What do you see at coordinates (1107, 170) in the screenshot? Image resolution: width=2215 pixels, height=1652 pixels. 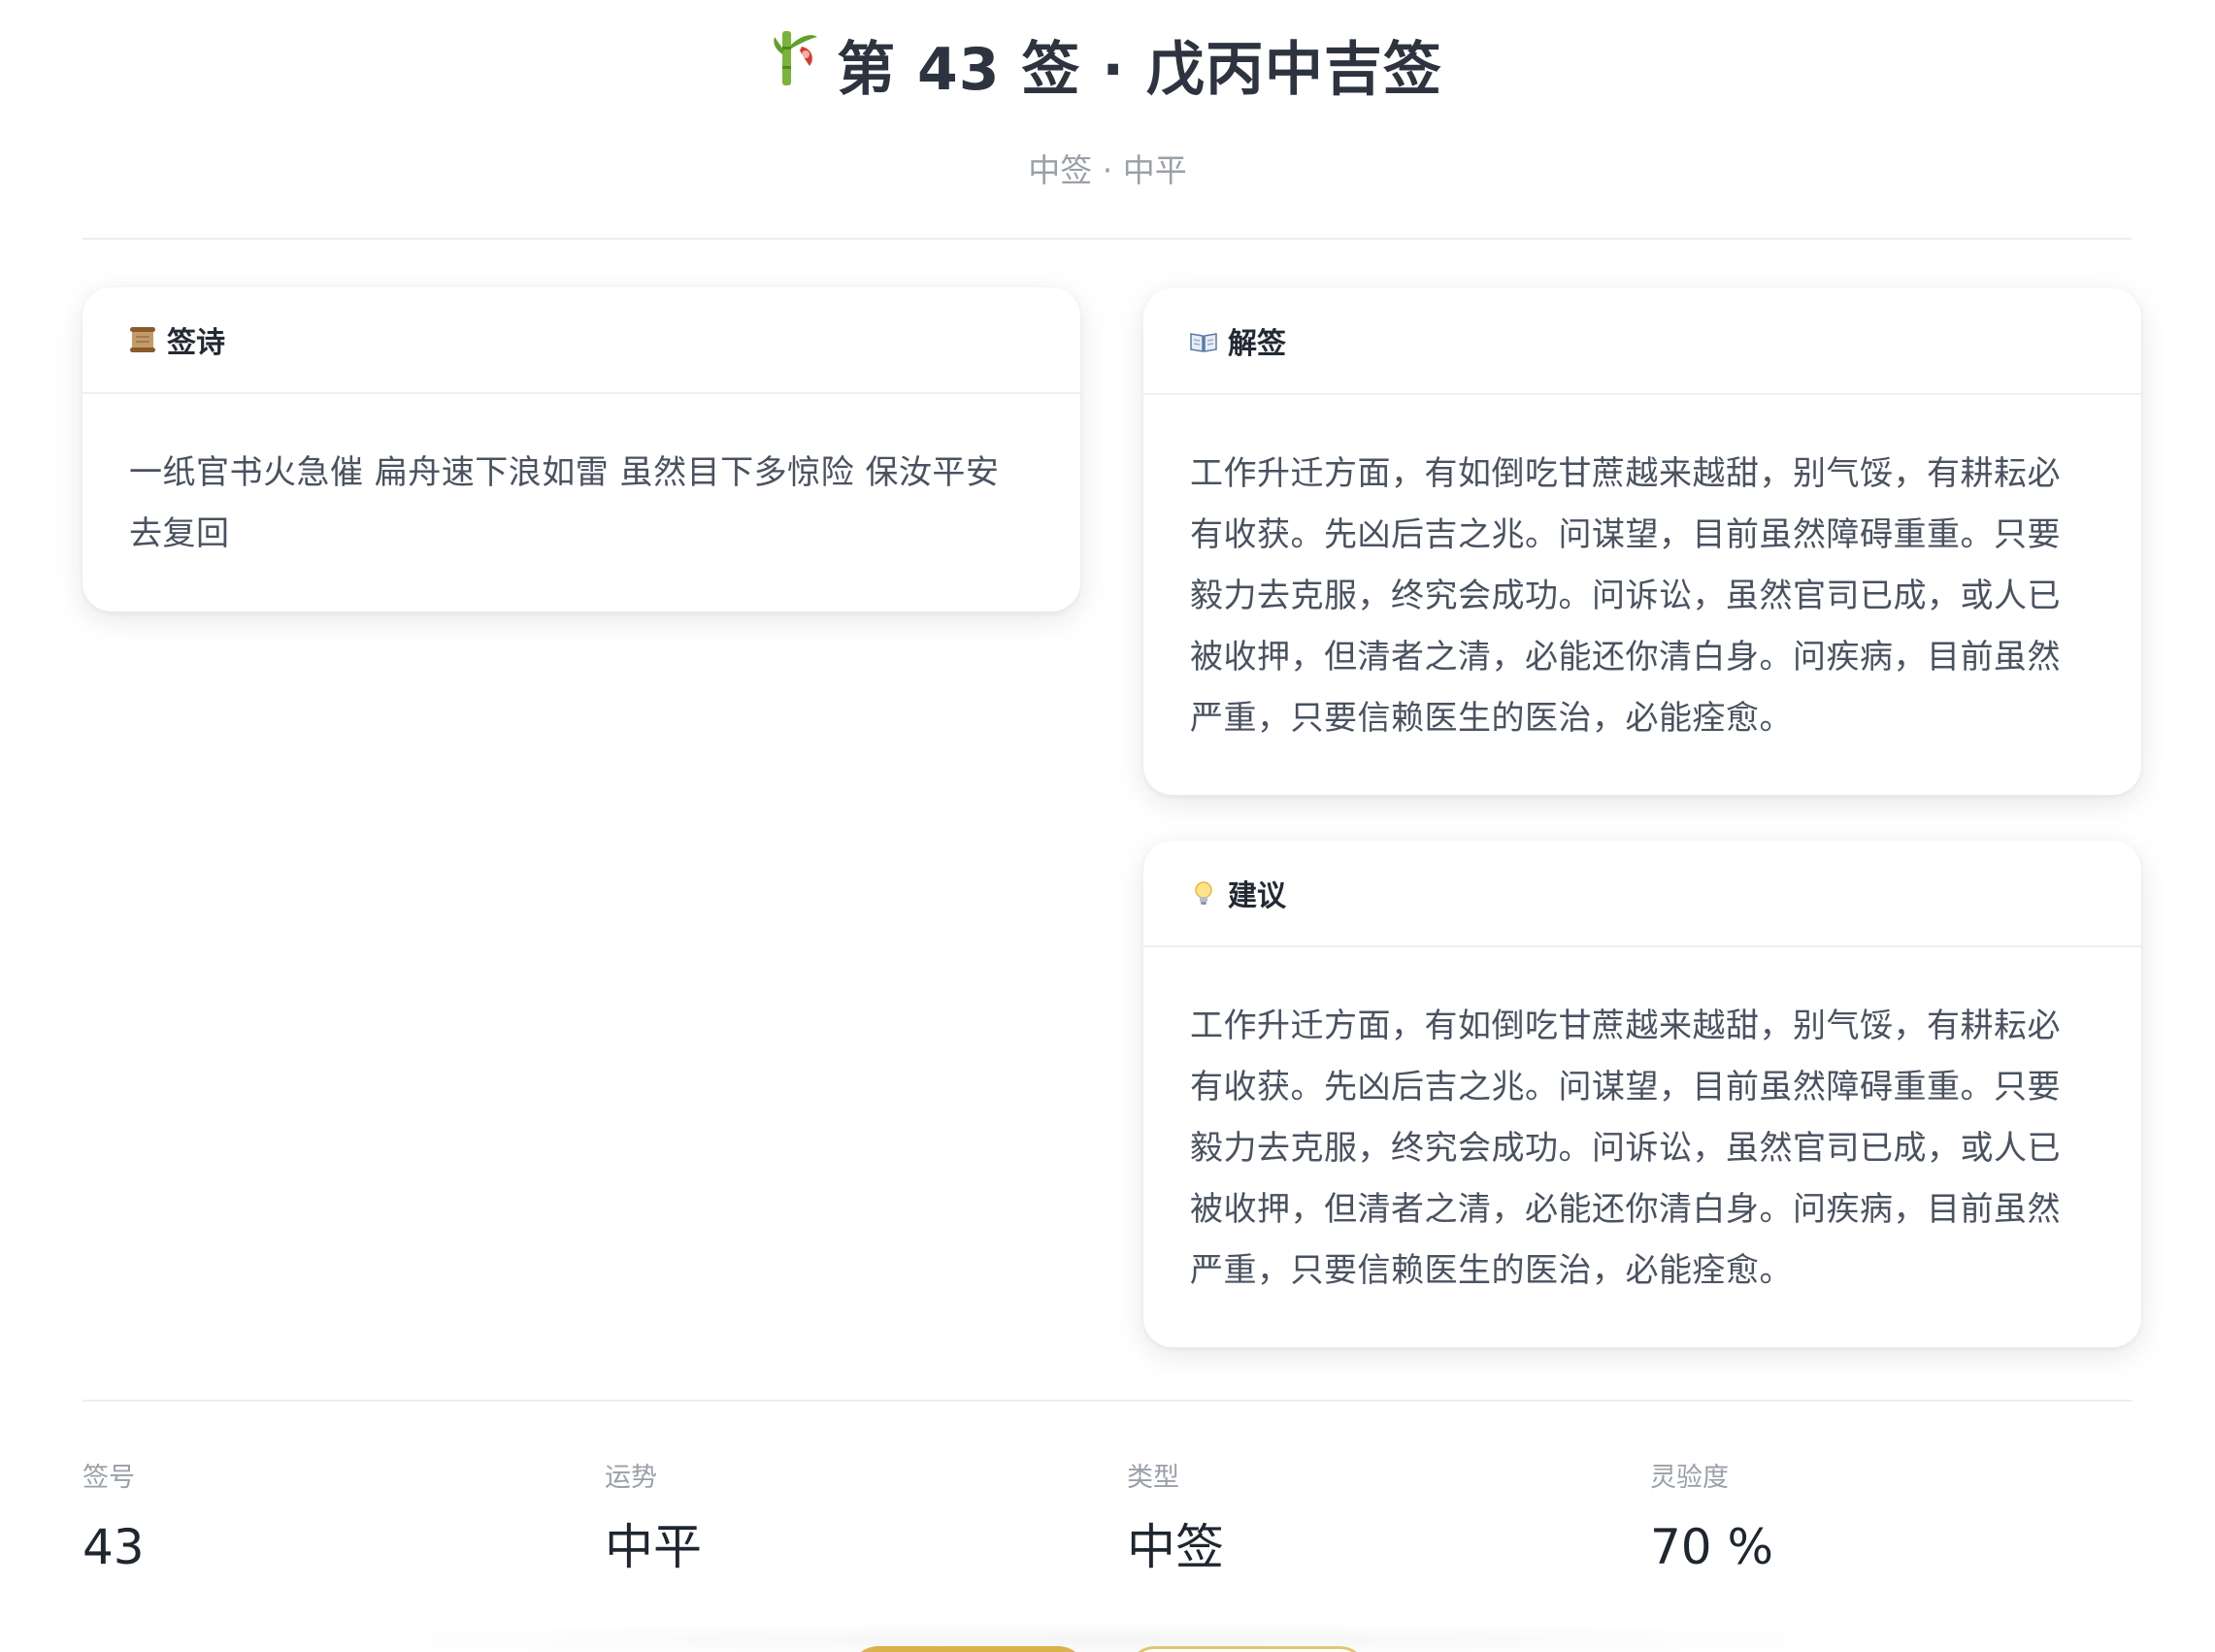 I see `page-subtitle: 中签 · 中平` at bounding box center [1107, 170].